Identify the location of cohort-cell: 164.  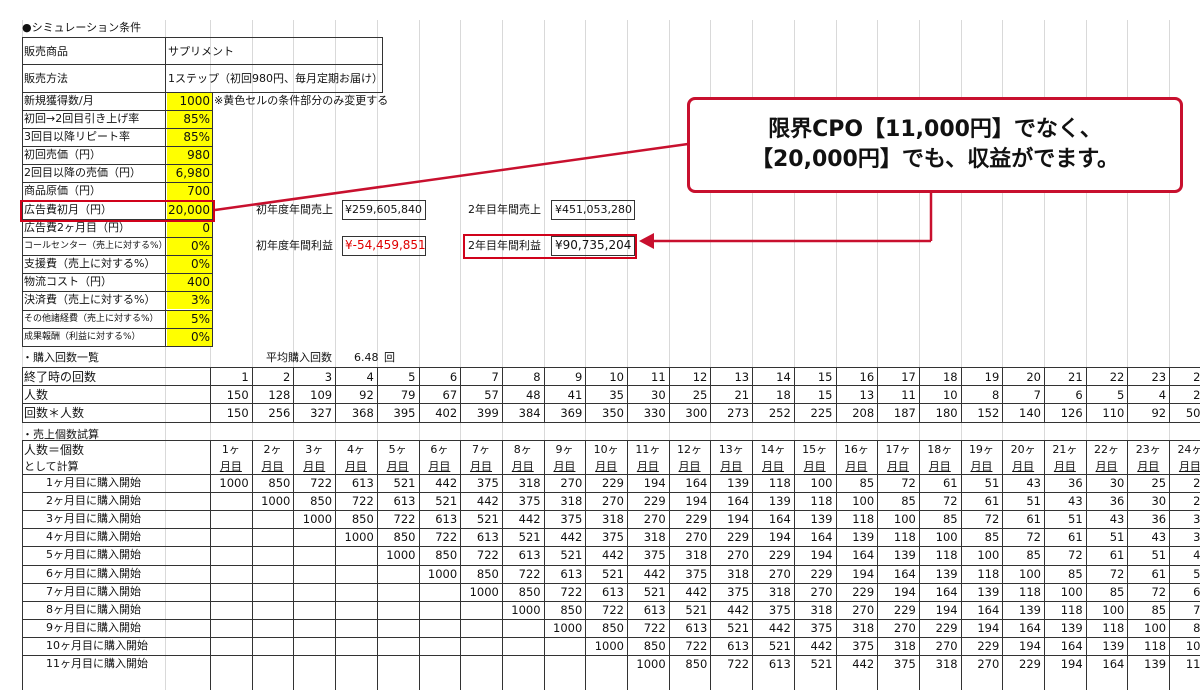
(1113, 664).